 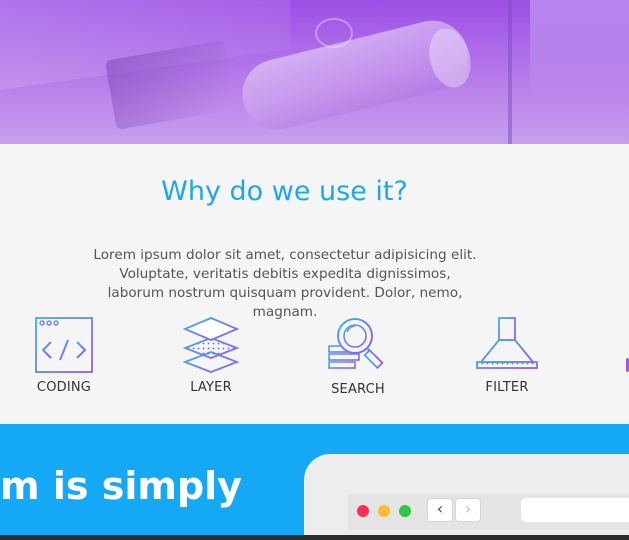 What do you see at coordinates (358, 389) in the screenshot?
I see `feature-label: SEARCH` at bounding box center [358, 389].